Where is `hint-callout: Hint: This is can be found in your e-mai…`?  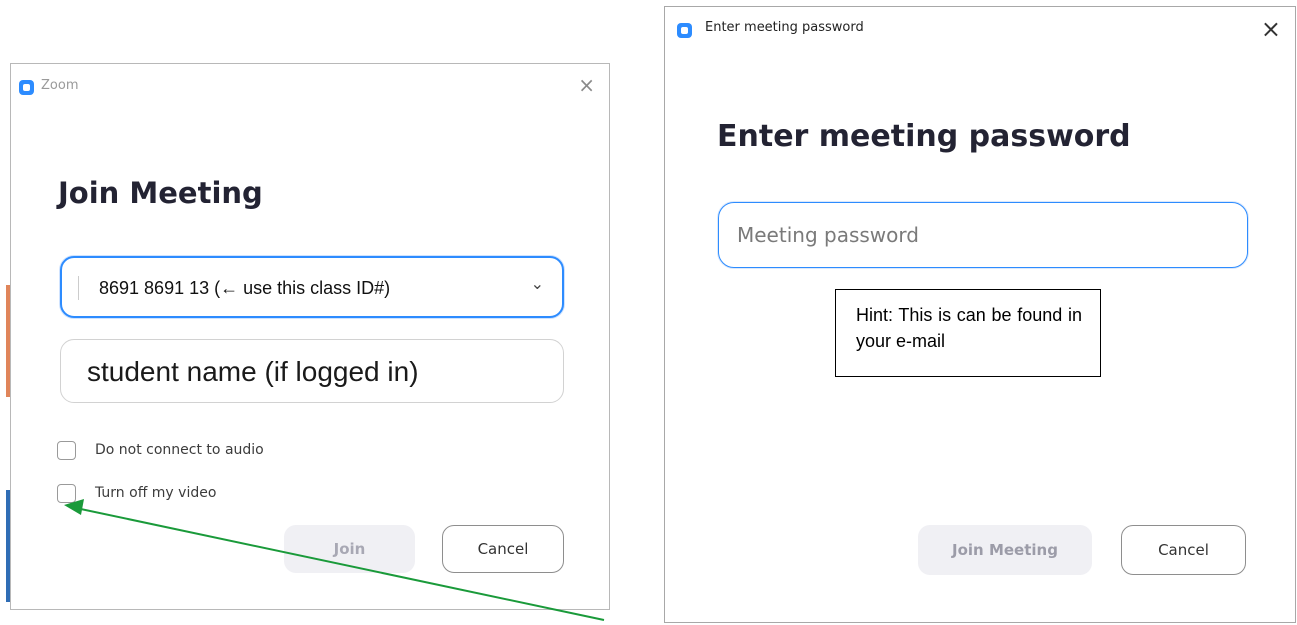
hint-callout: Hint: This is can be found in your e-mai… is located at coordinates (968, 333).